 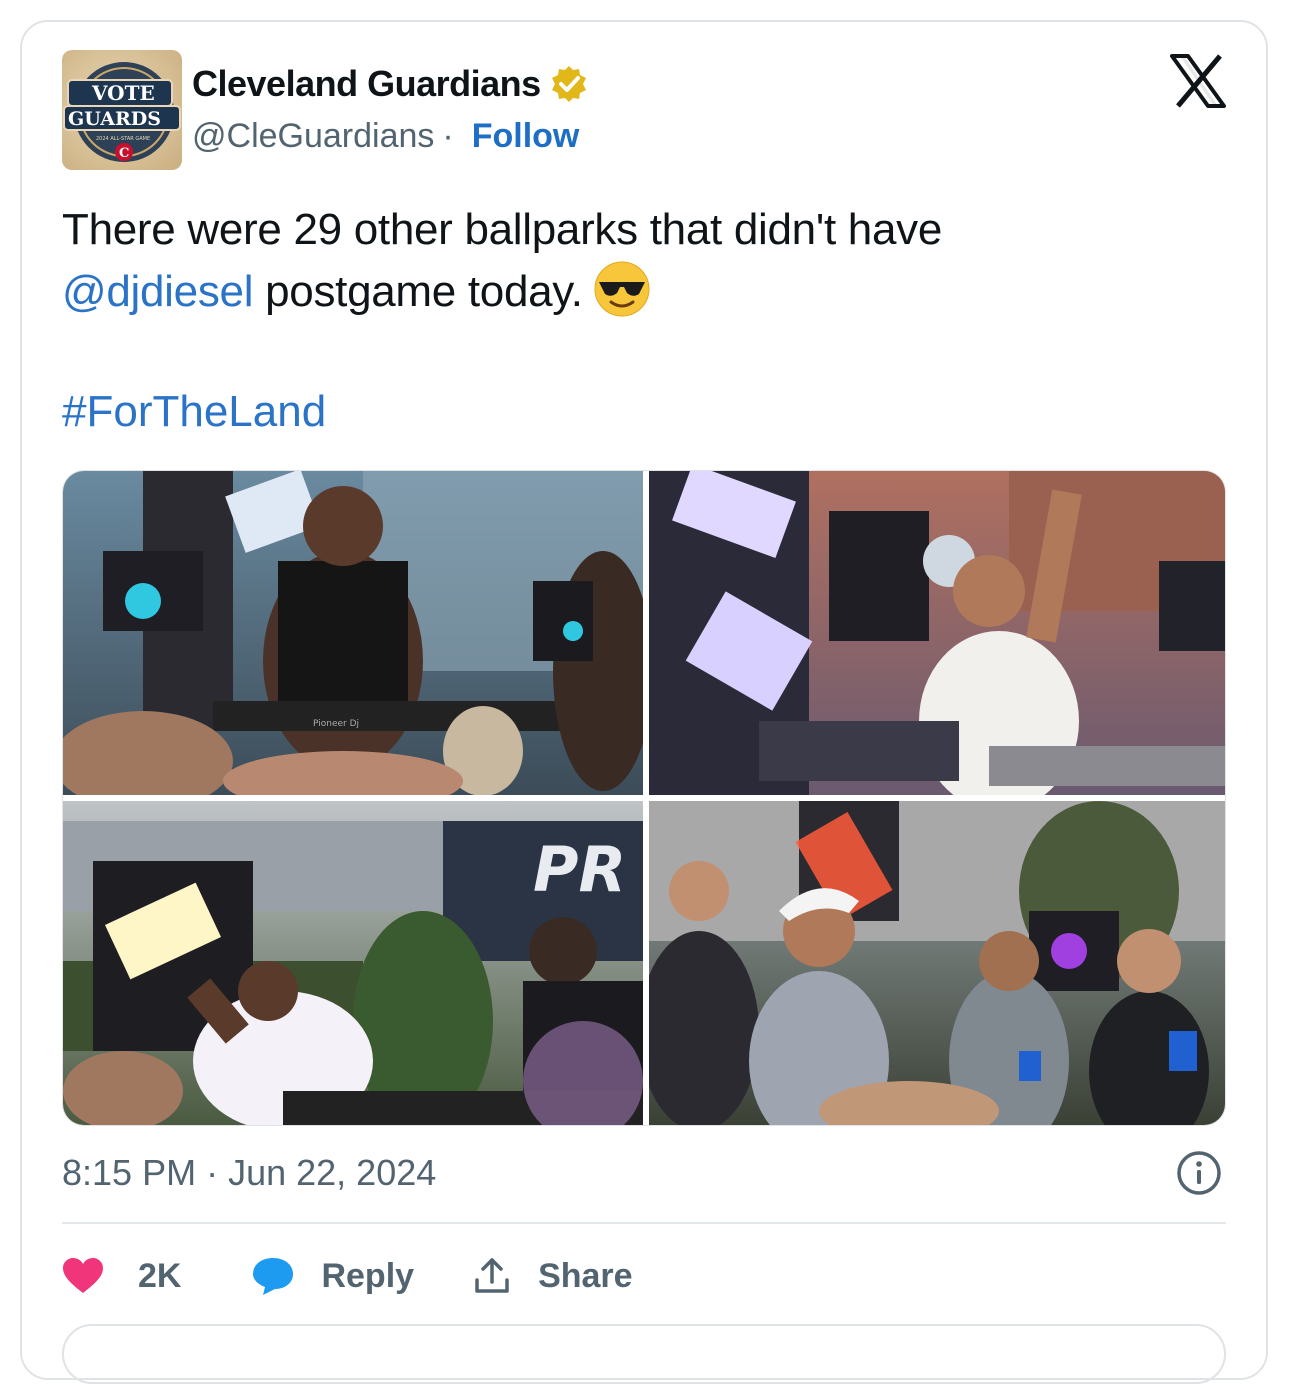 I want to click on share-button: Share, so click(x=552, y=1276).